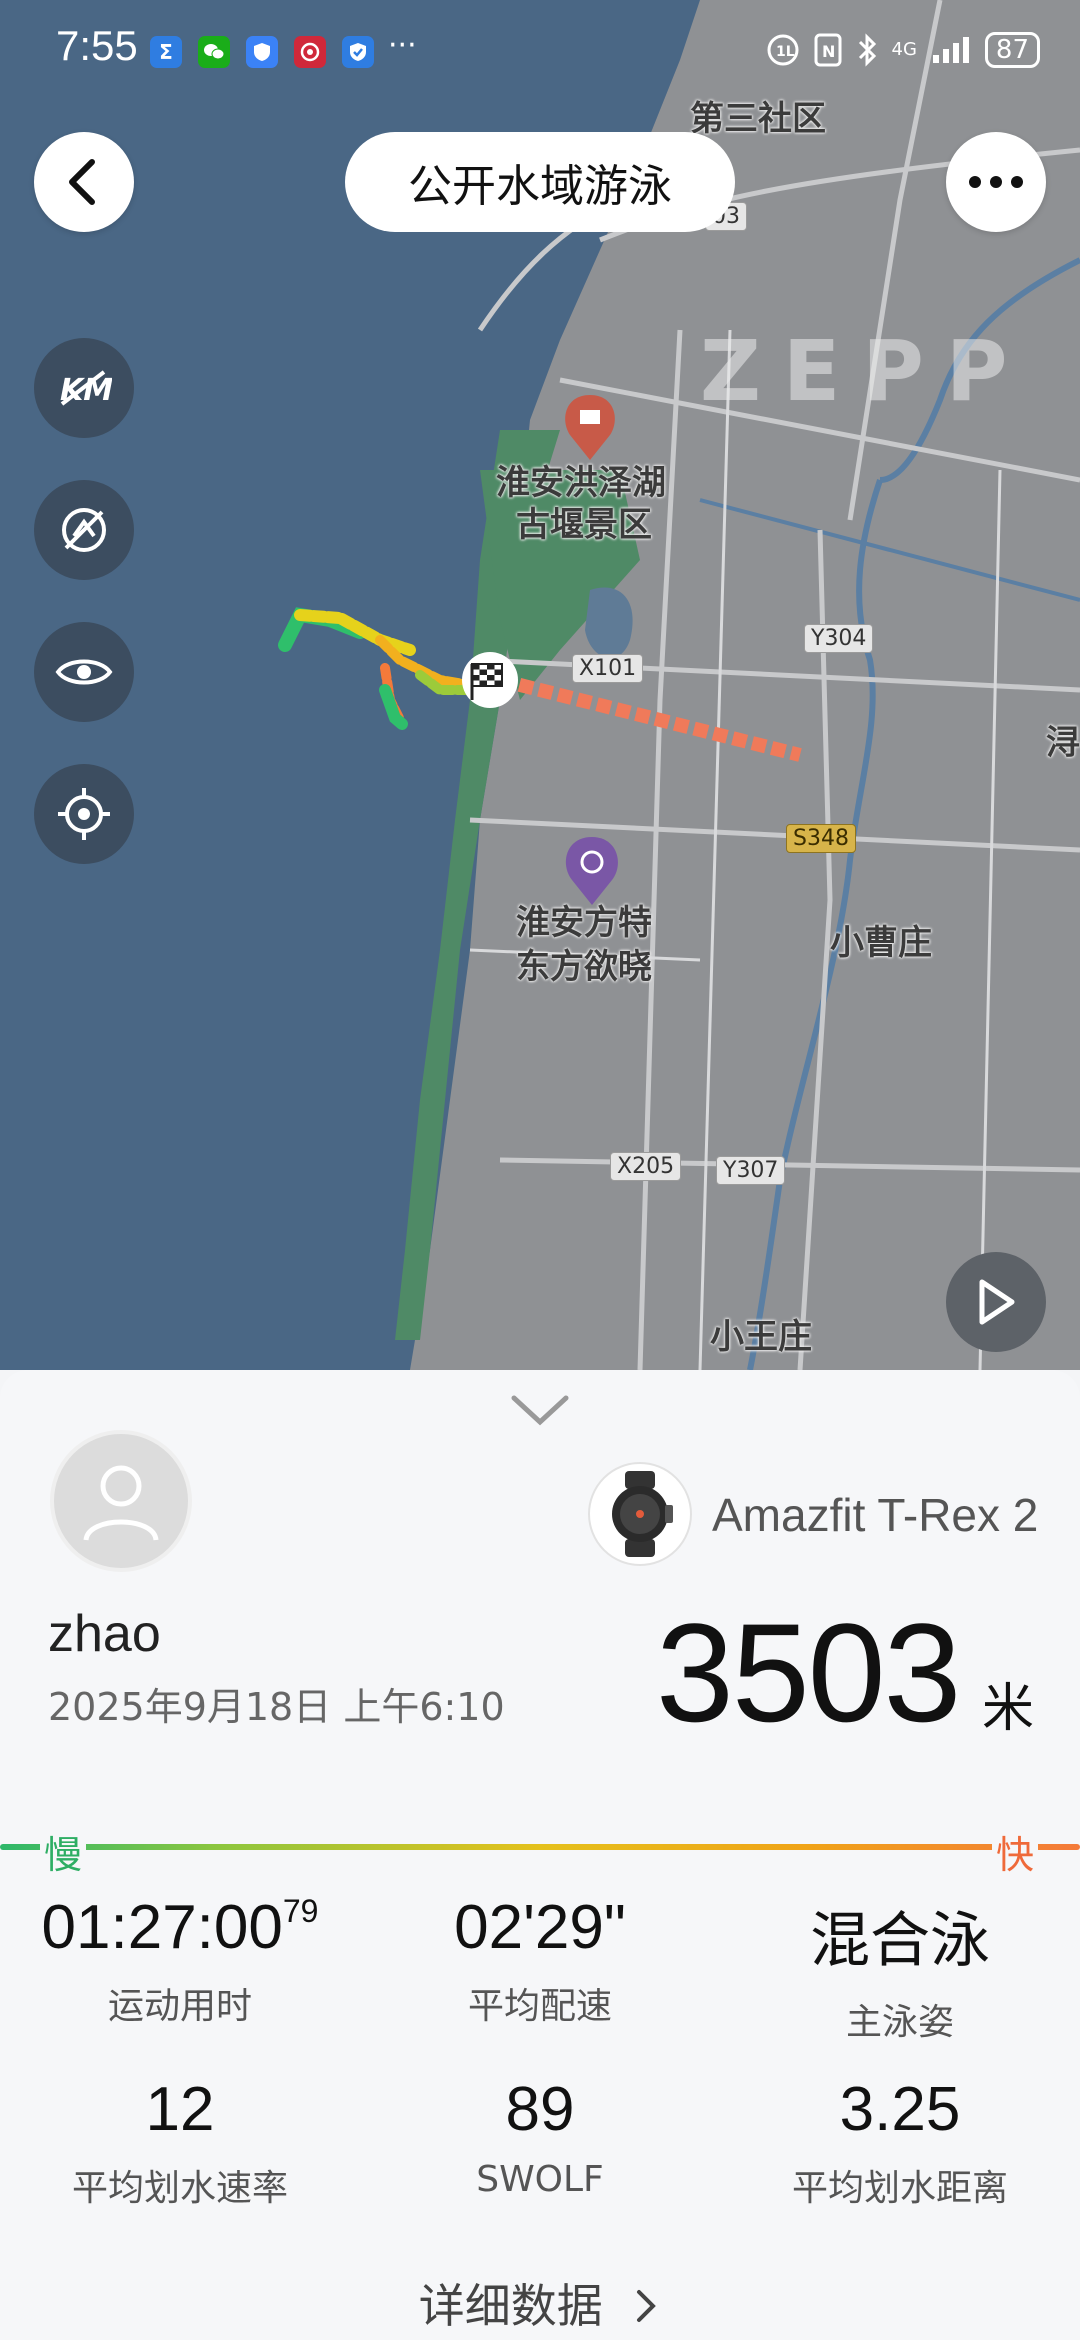  What do you see at coordinates (166, 52) in the screenshot?
I see `sigma-app-icon: Σ` at bounding box center [166, 52].